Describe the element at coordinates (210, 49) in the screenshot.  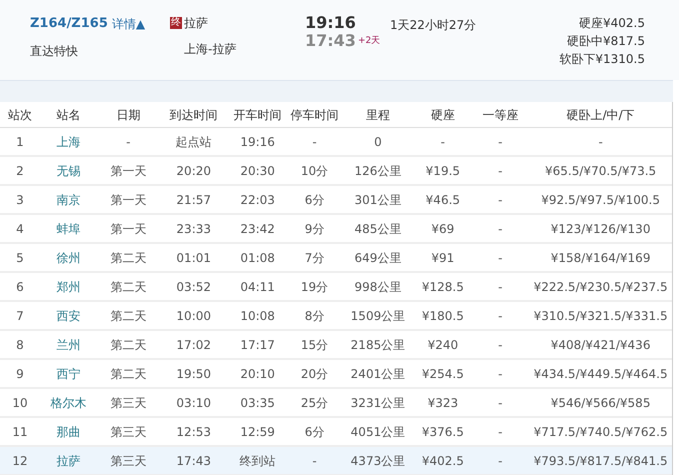
I see `route: 上海-拉萨` at that location.